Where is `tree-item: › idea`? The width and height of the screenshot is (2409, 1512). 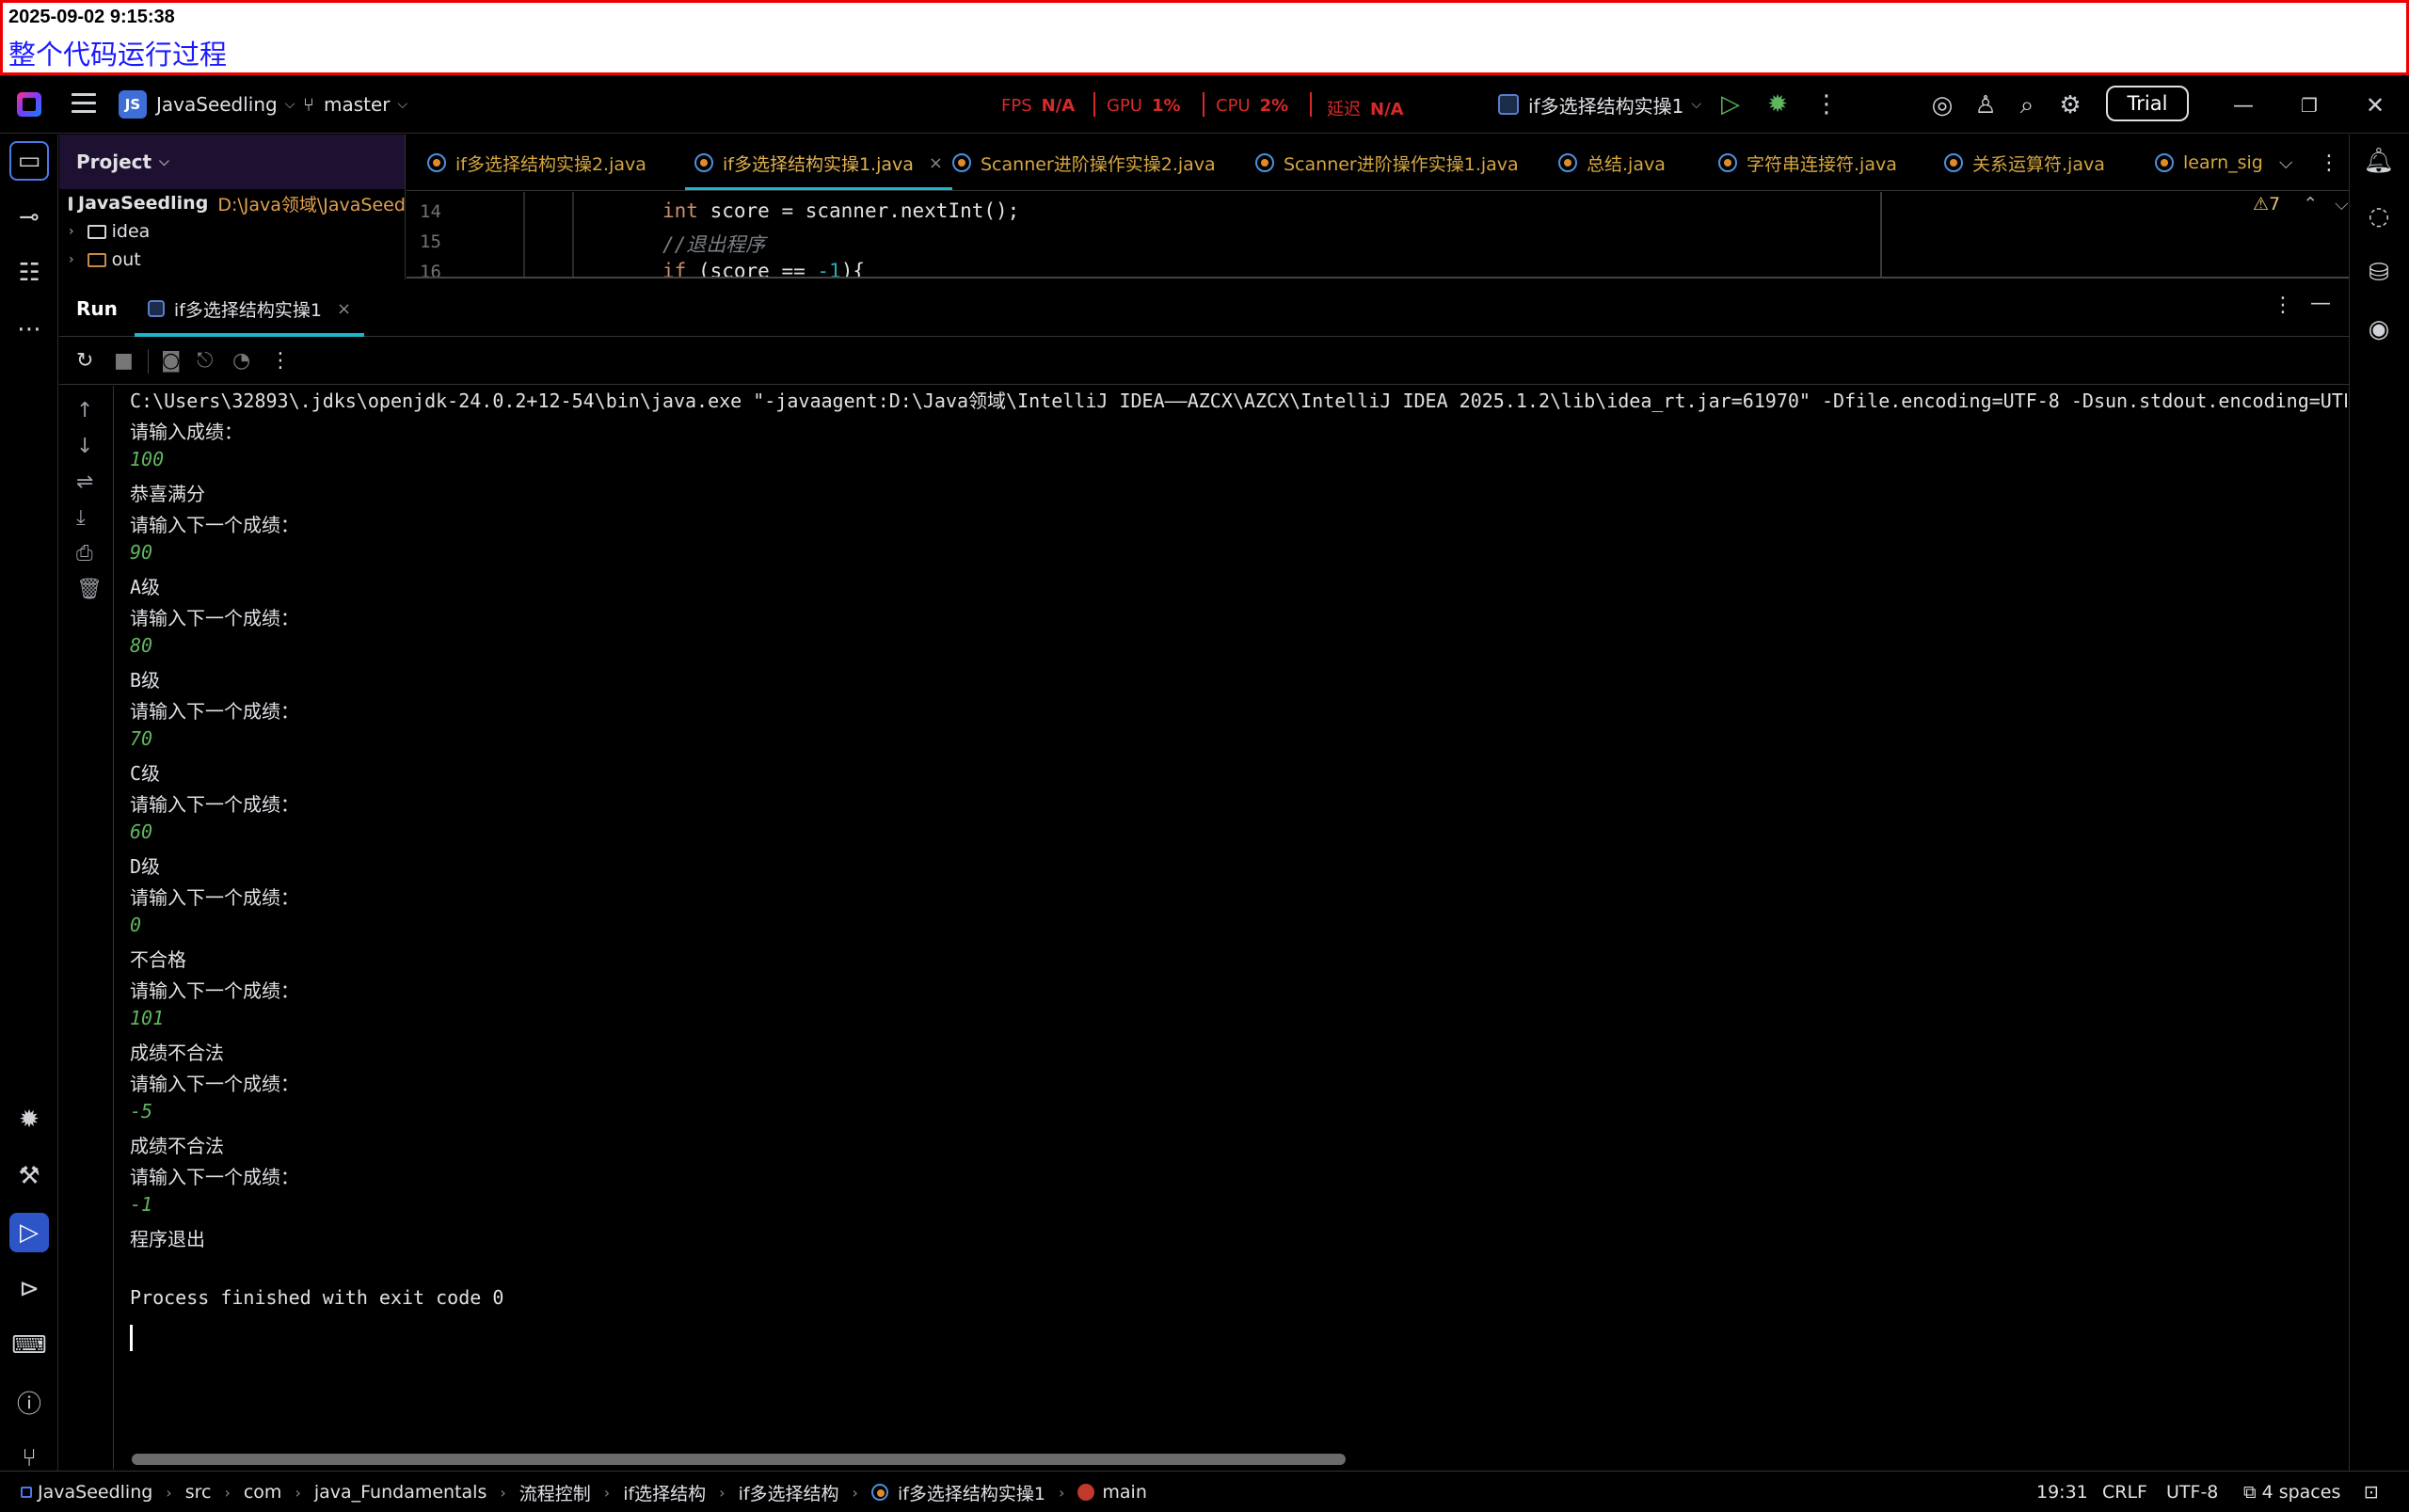
tree-item: › idea is located at coordinates (232, 232).